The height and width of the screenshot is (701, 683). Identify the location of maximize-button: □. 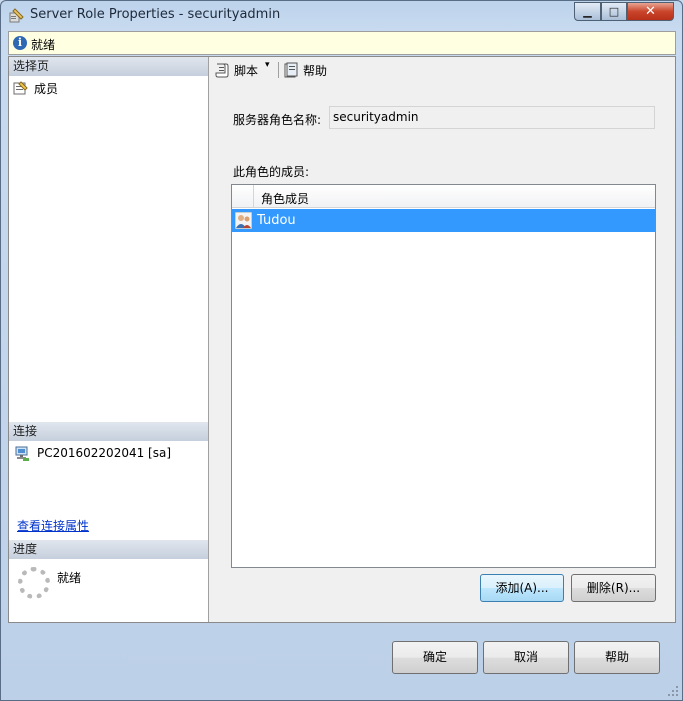
(614, 11).